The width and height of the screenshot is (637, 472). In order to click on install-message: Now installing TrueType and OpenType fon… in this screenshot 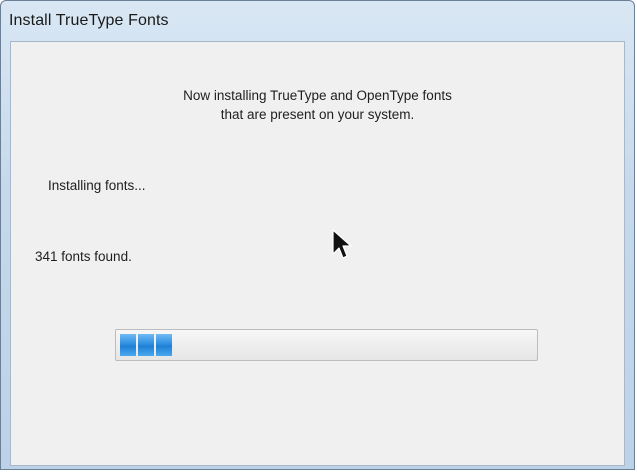, I will do `click(317, 105)`.